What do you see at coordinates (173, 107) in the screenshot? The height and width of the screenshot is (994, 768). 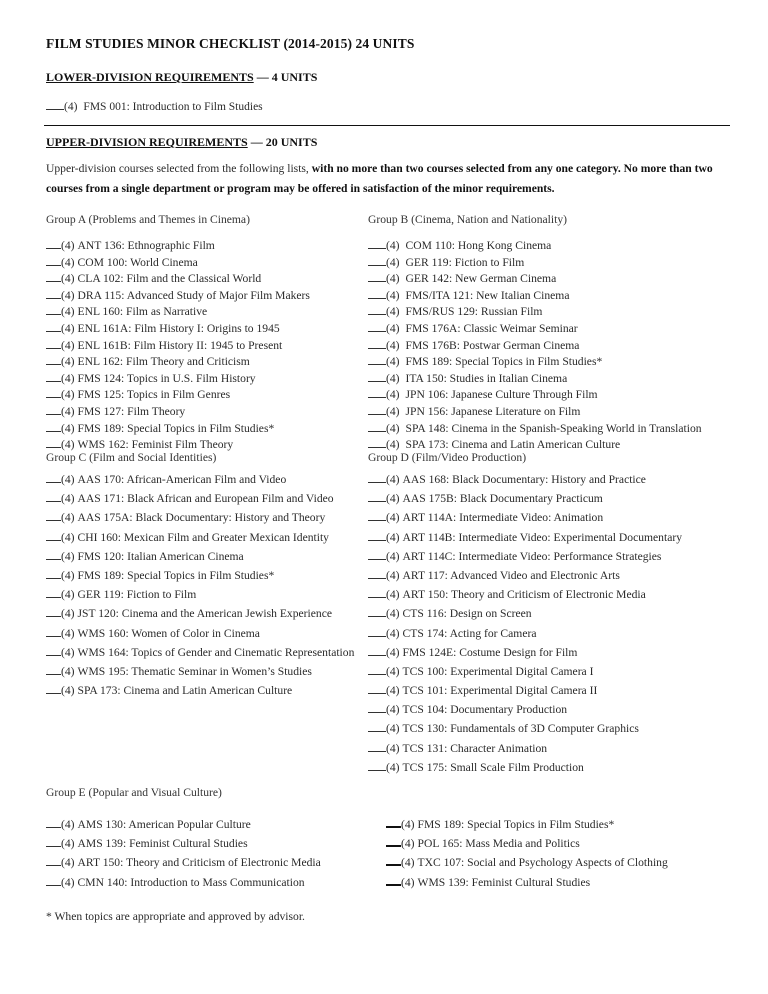 I see `course-name: FMS 001: Introduction to Film Studies` at bounding box center [173, 107].